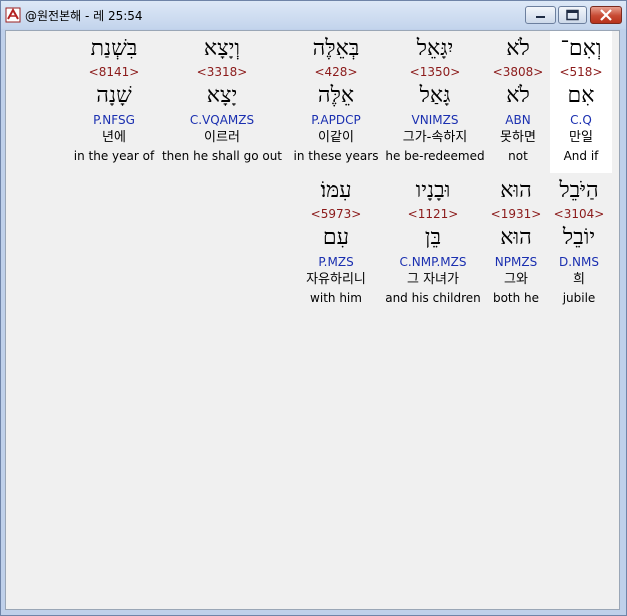 The height and width of the screenshot is (616, 627). What do you see at coordinates (581, 72) in the screenshot?
I see `strong-number: <518>` at bounding box center [581, 72].